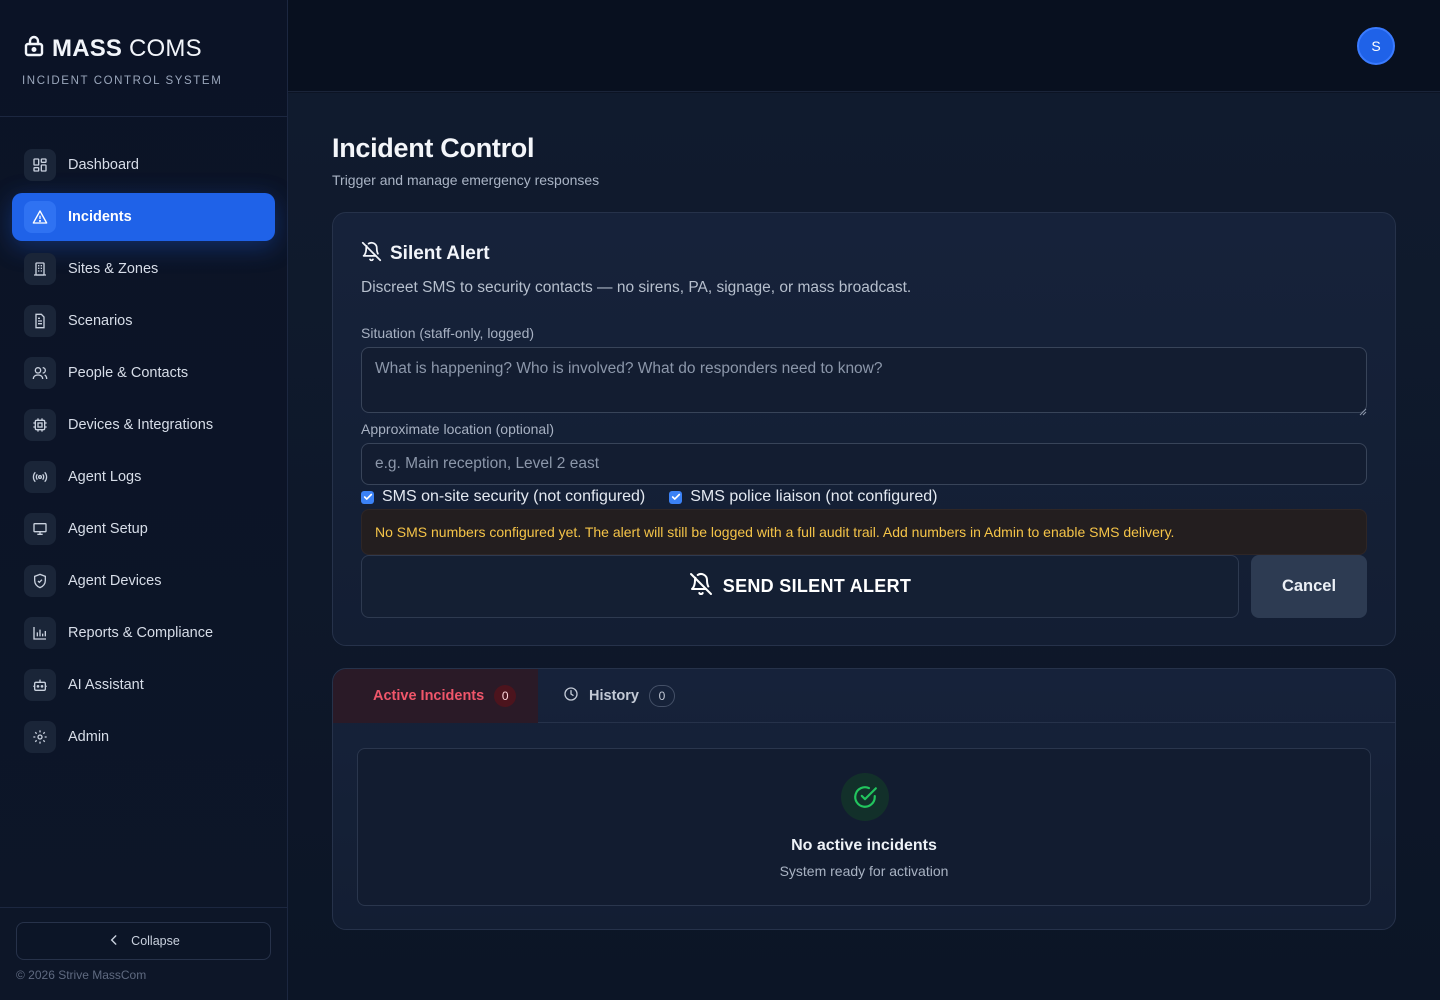 The image size is (1440, 1000). Describe the element at coordinates (103, 165) in the screenshot. I see `sidebar-item-label: Dashboard` at that location.